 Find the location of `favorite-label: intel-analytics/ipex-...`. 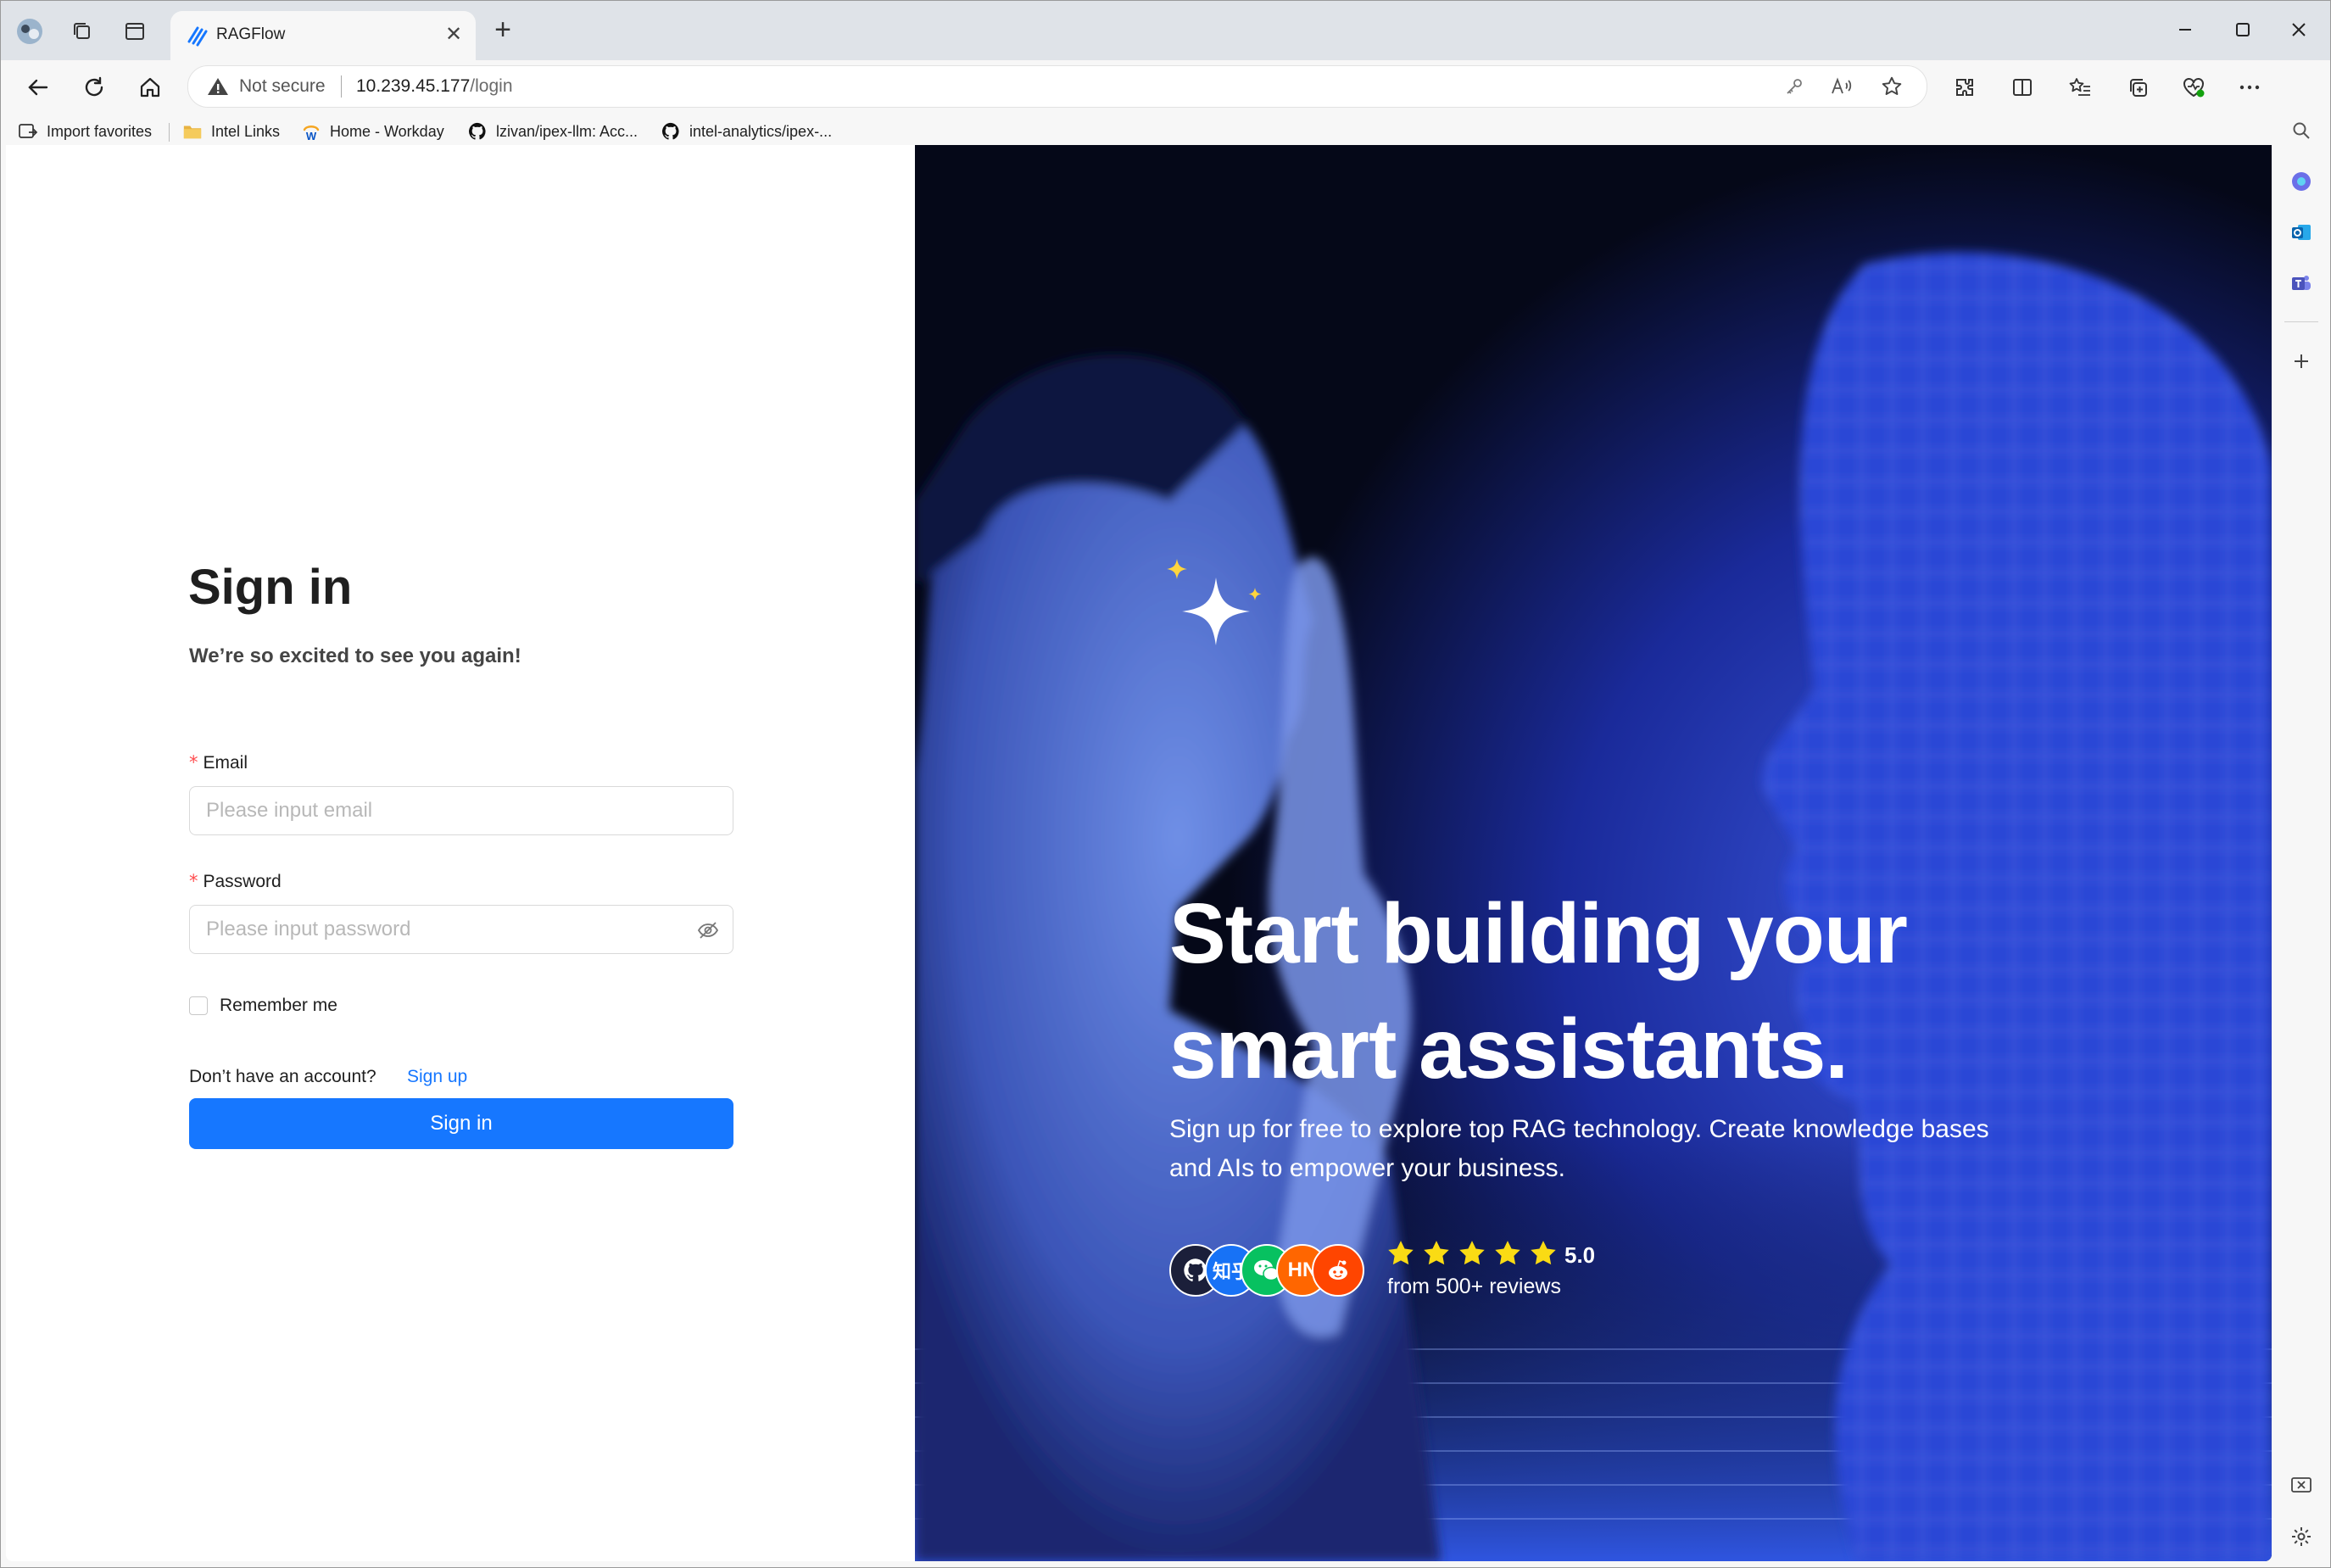

favorite-label: intel-analytics/ipex-... is located at coordinates (761, 131).